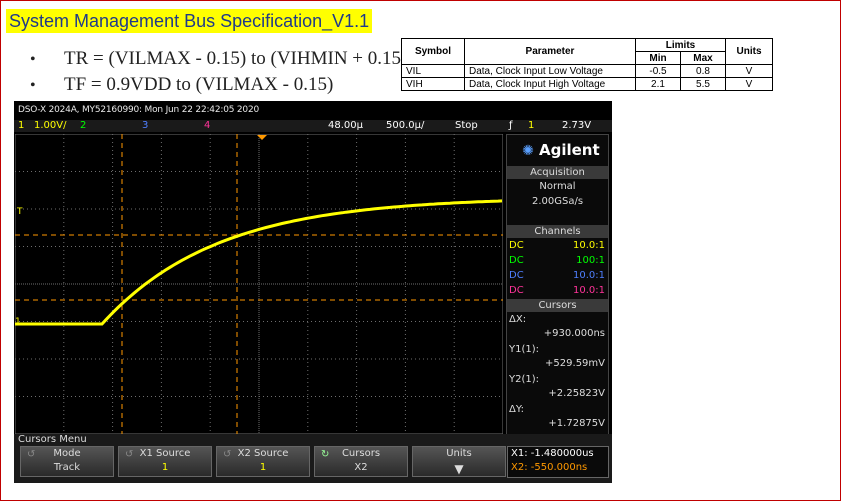 The width and height of the screenshot is (841, 501). I want to click on time-delay: 48.00µ, so click(345, 125).